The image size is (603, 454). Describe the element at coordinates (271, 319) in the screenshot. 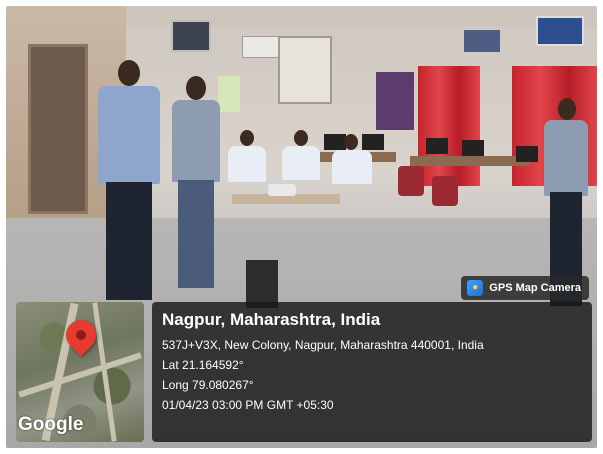

I see `location-title: Nagpur, Maharashtra, India` at that location.